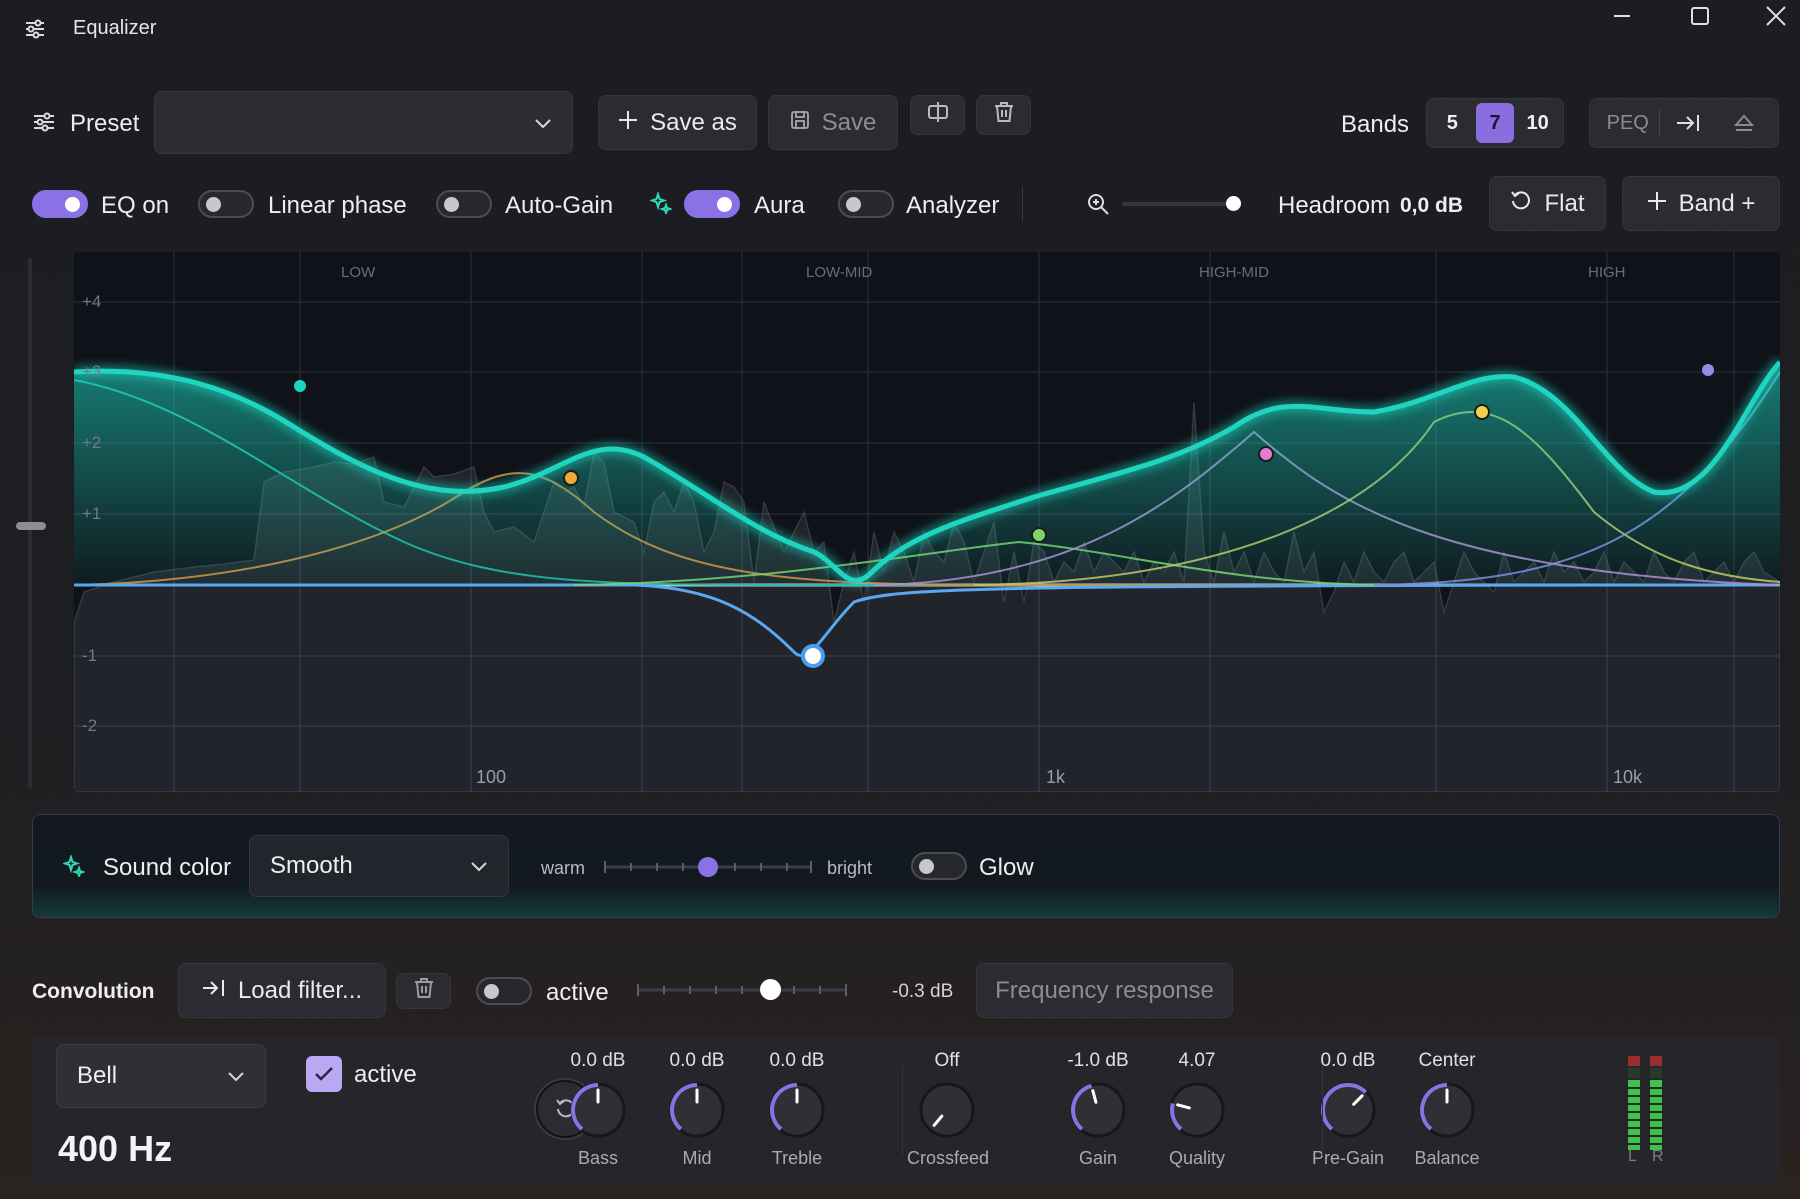 The image size is (1800, 1199). I want to click on flat-button: Flat, so click(1547, 203).